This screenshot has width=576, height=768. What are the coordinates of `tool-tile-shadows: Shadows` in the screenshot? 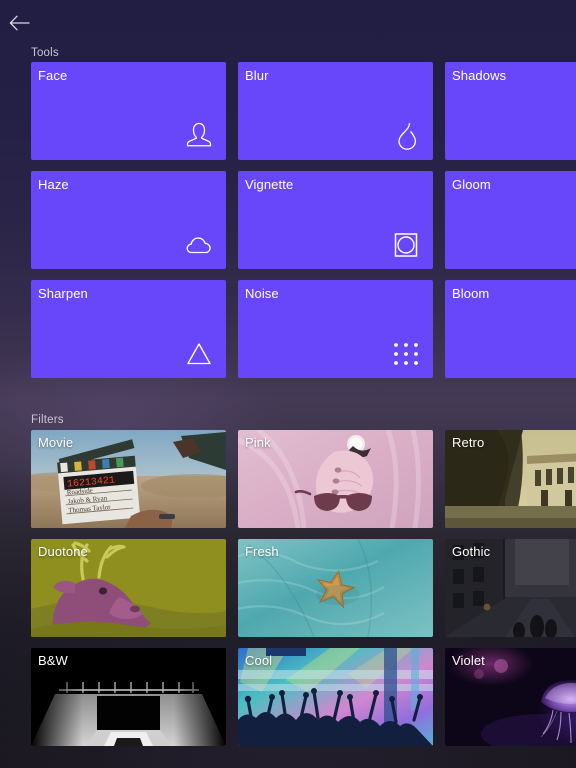 It's located at (510, 111).